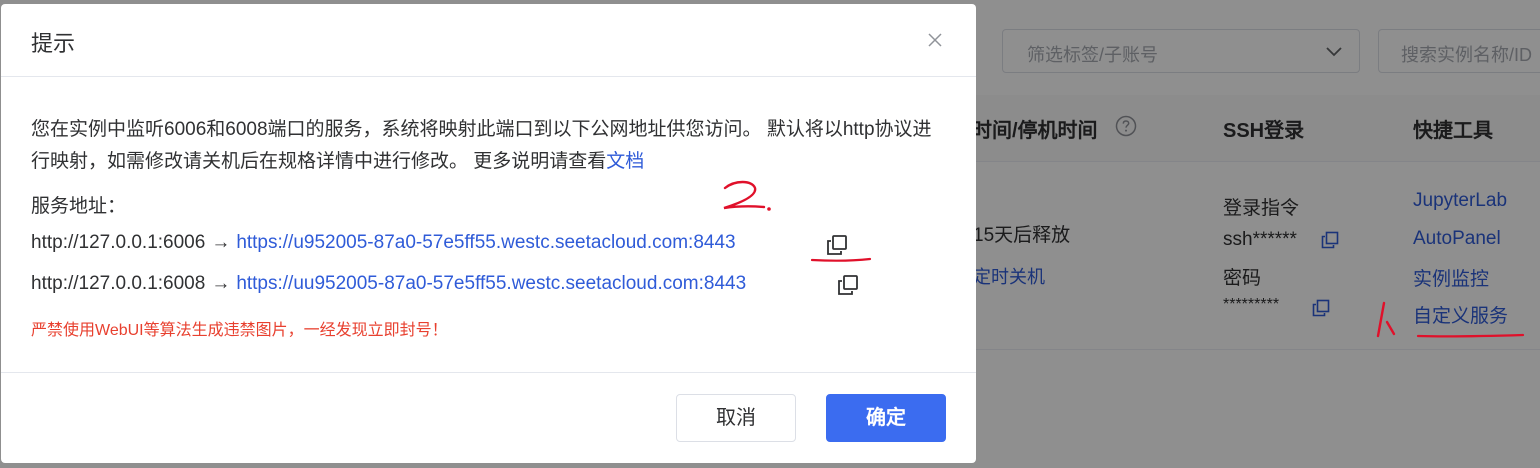  Describe the element at coordinates (488, 40) in the screenshot. I see `dialog-header: 提示` at that location.